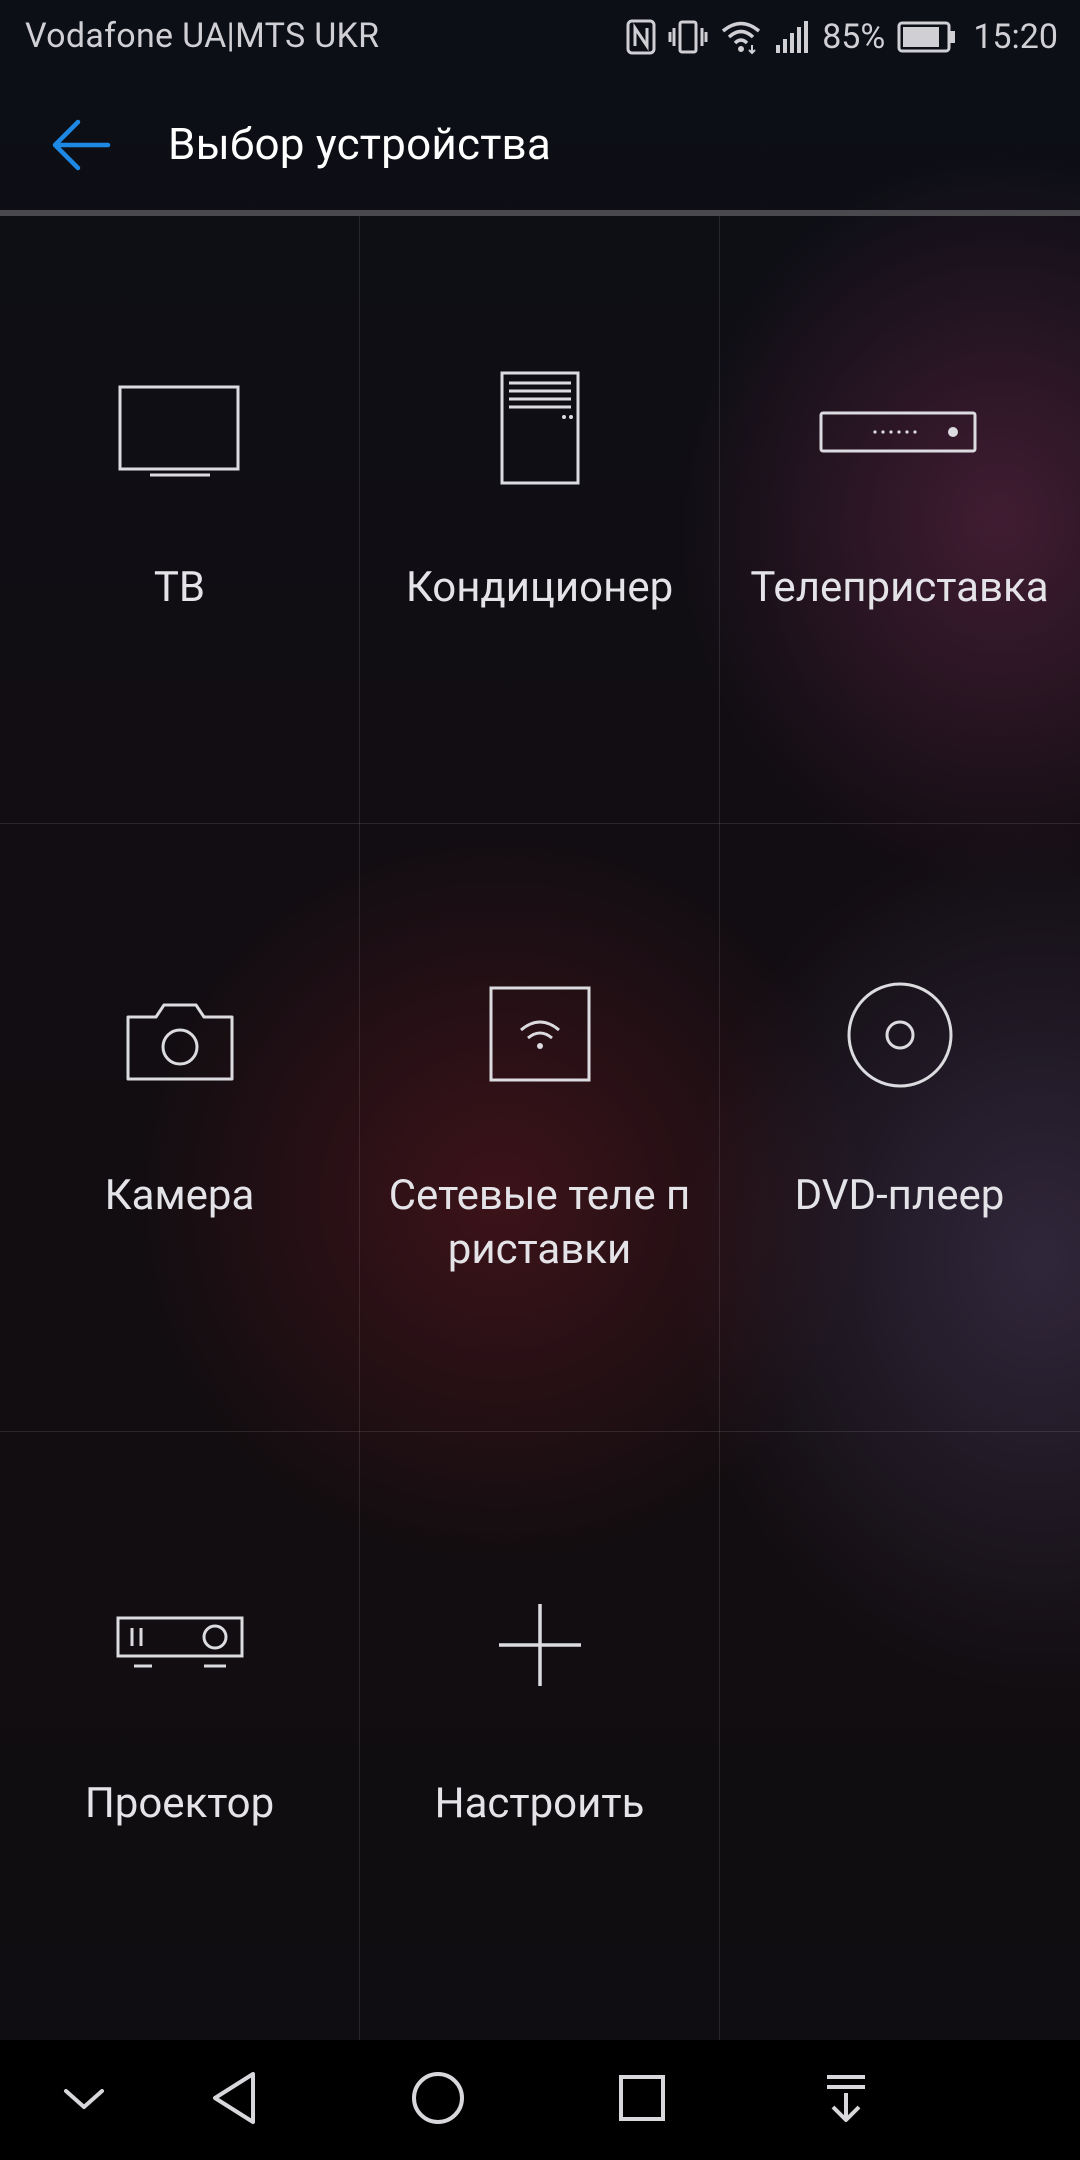  I want to click on clock: 15:20, so click(1015, 37).